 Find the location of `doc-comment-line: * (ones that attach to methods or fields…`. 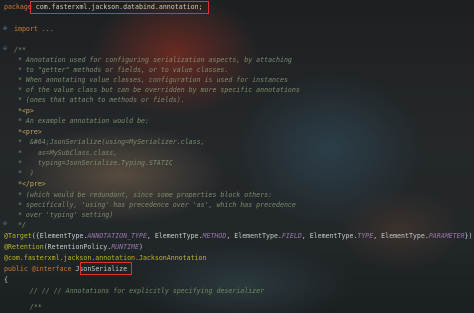

doc-comment-line: * (ones that attach to methods or fields… is located at coordinates (99, 100).